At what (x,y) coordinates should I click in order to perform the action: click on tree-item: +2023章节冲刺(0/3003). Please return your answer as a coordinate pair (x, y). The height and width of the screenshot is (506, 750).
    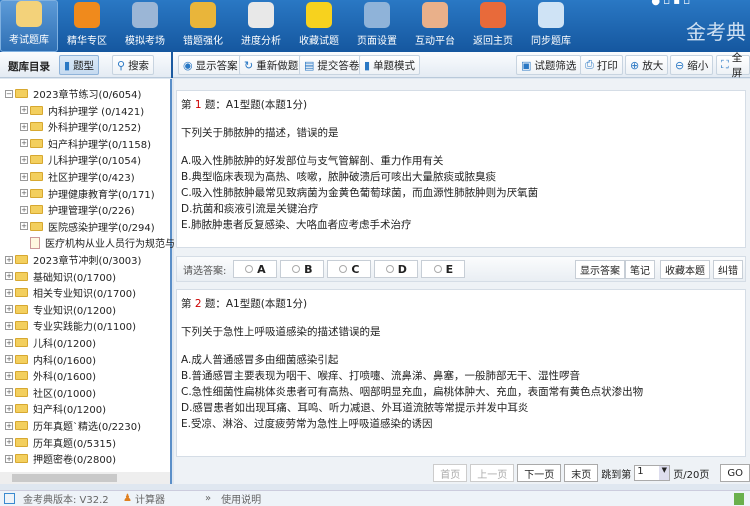
    Looking at the image, I should click on (73, 259).